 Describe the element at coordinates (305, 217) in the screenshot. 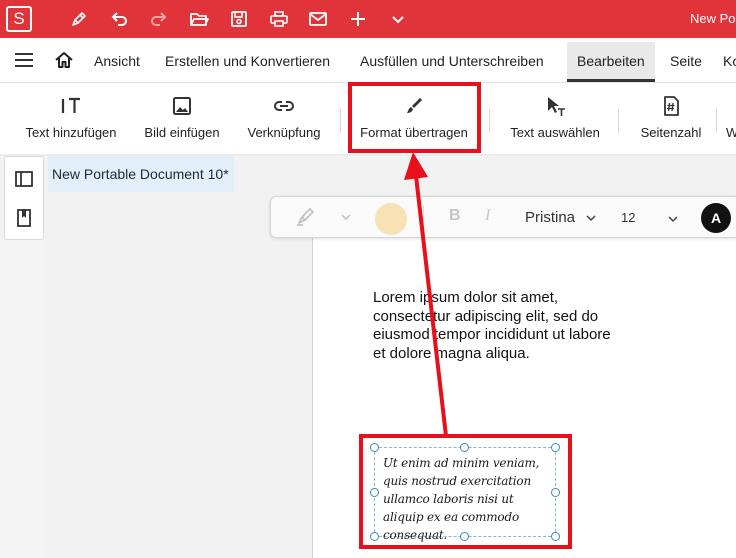

I see `highlighter-icon` at that location.